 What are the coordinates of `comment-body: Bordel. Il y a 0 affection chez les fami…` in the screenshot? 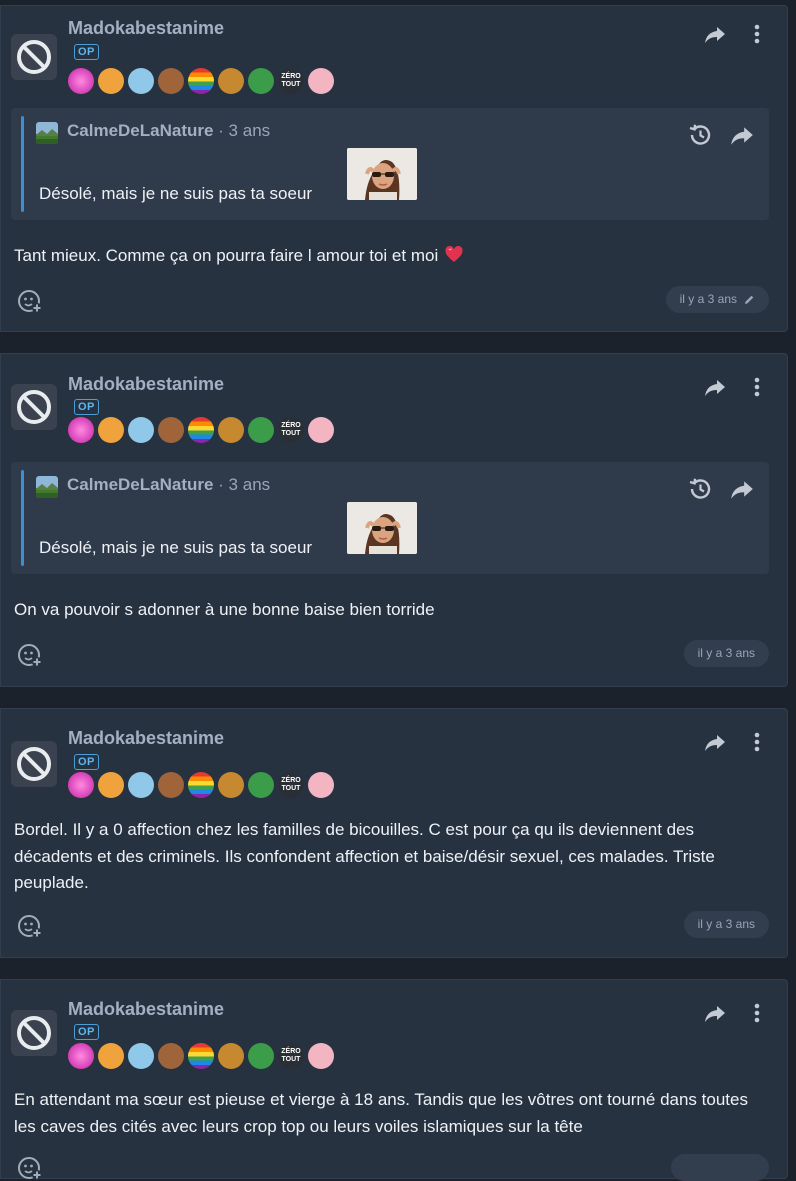 It's located at (364, 856).